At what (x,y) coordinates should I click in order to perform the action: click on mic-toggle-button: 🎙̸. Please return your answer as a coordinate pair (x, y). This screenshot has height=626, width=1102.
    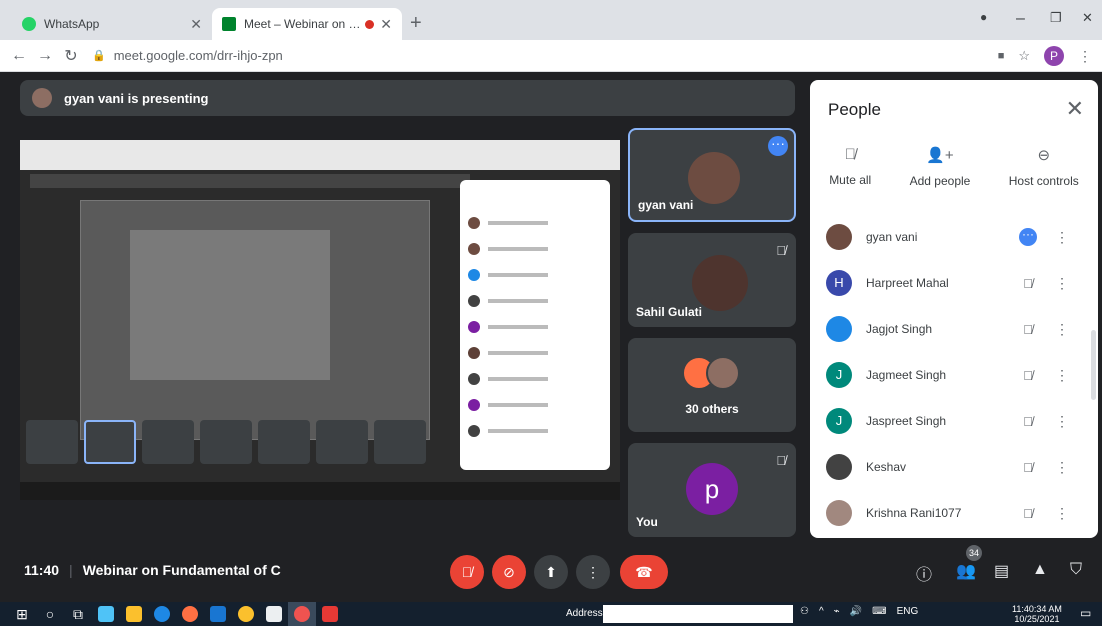
    Looking at the image, I should click on (467, 572).